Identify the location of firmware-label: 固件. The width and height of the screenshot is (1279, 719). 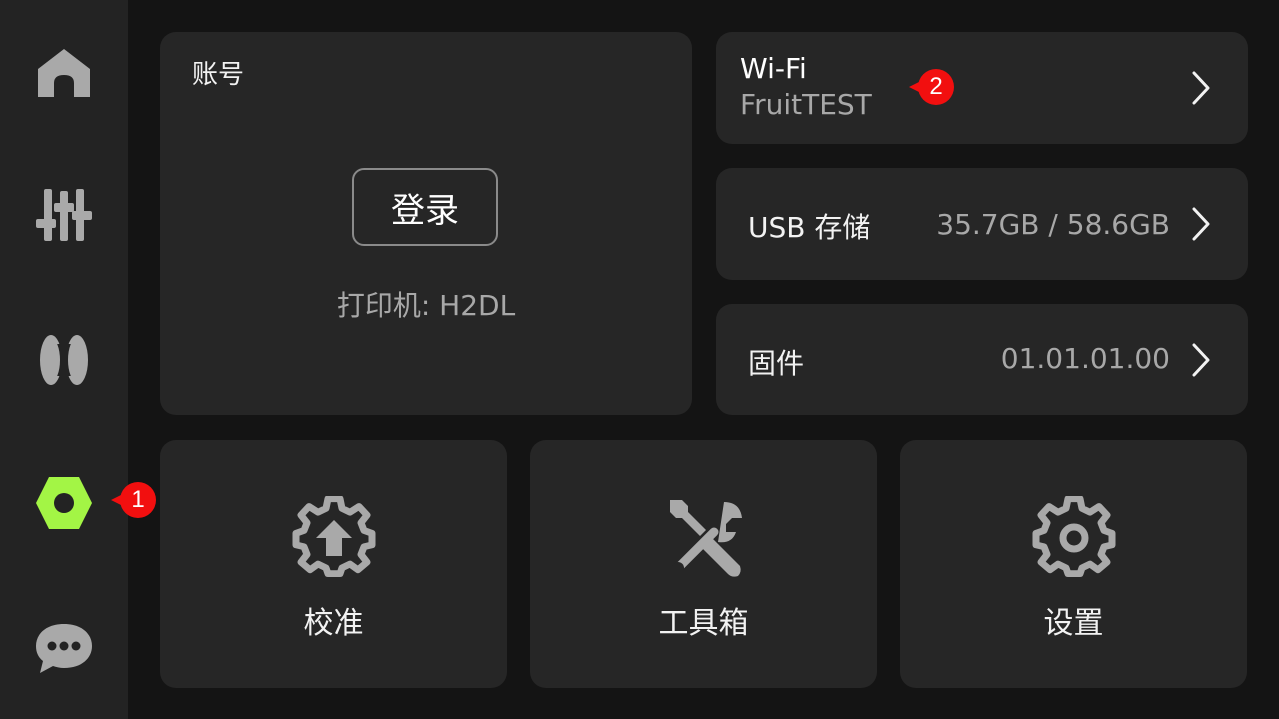
(776, 363).